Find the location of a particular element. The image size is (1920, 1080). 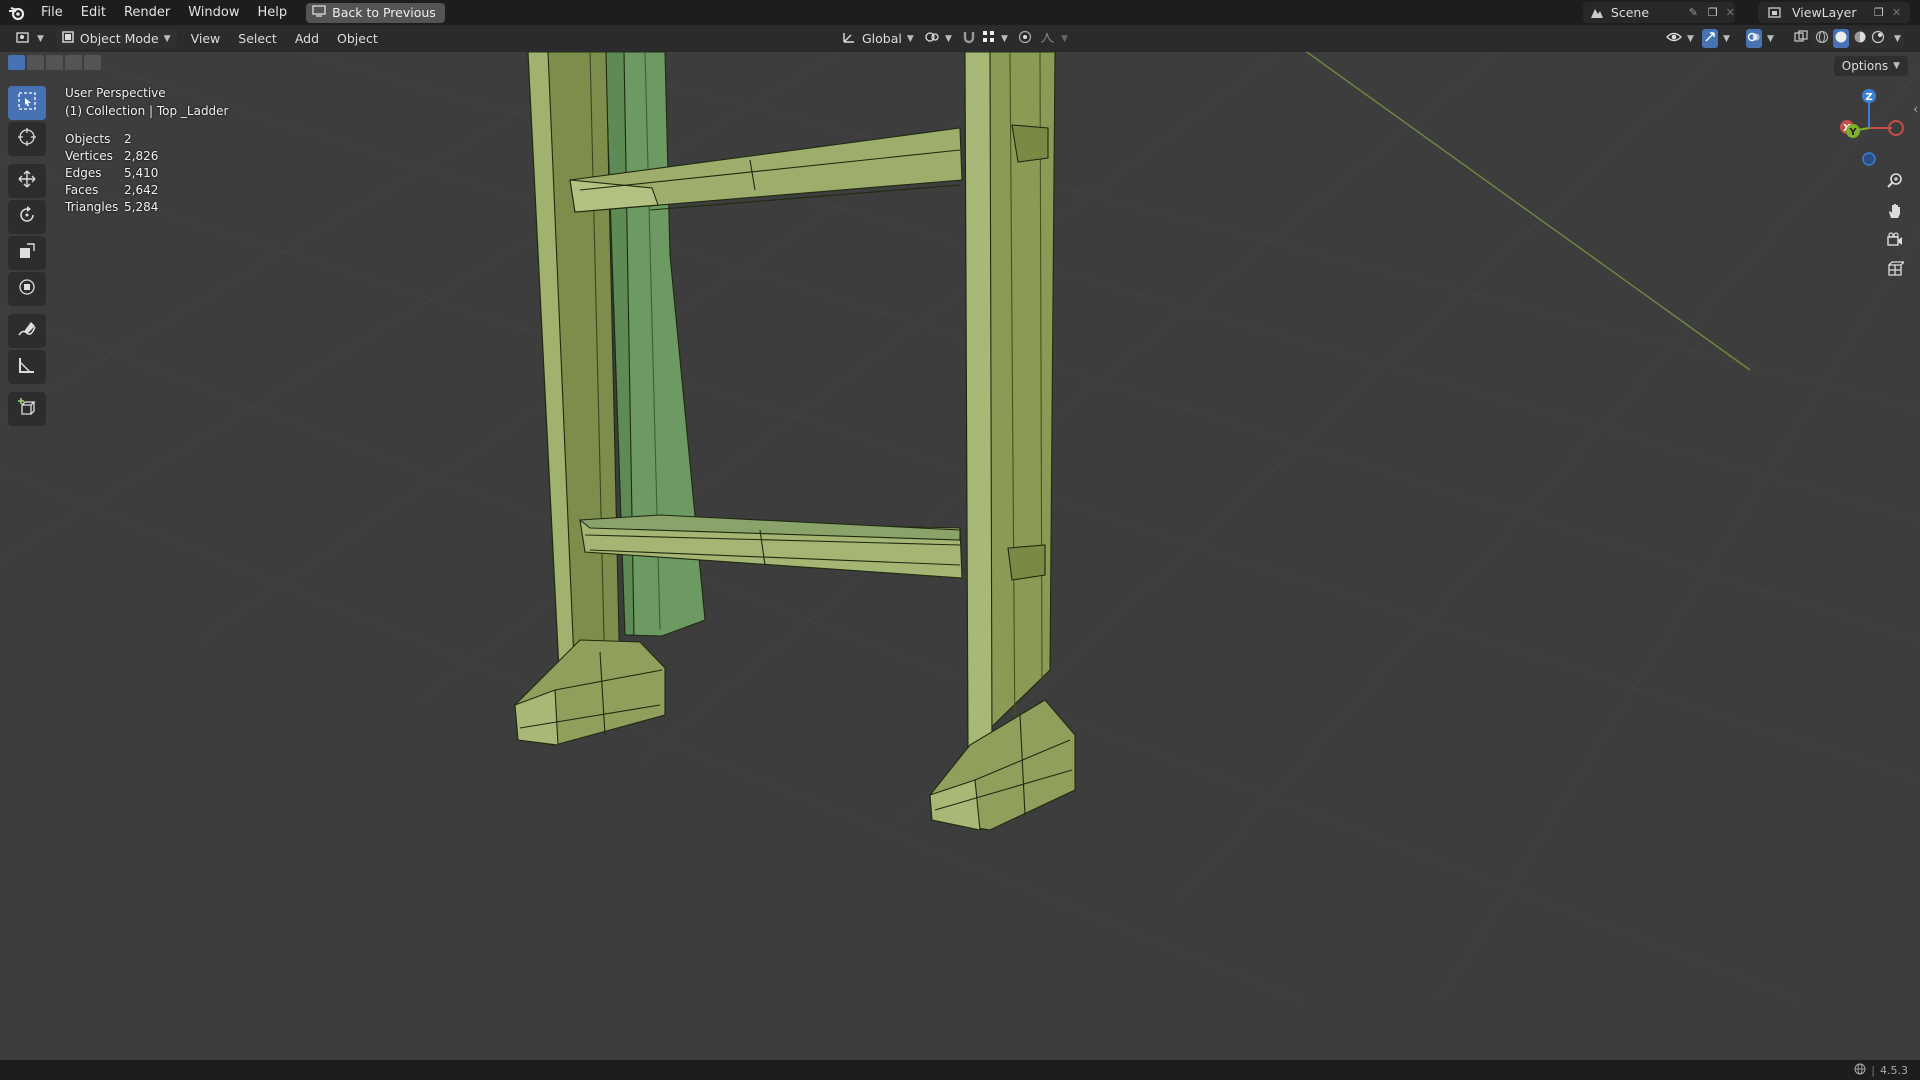

wireframe-shading-icon is located at coordinates (1822, 38).